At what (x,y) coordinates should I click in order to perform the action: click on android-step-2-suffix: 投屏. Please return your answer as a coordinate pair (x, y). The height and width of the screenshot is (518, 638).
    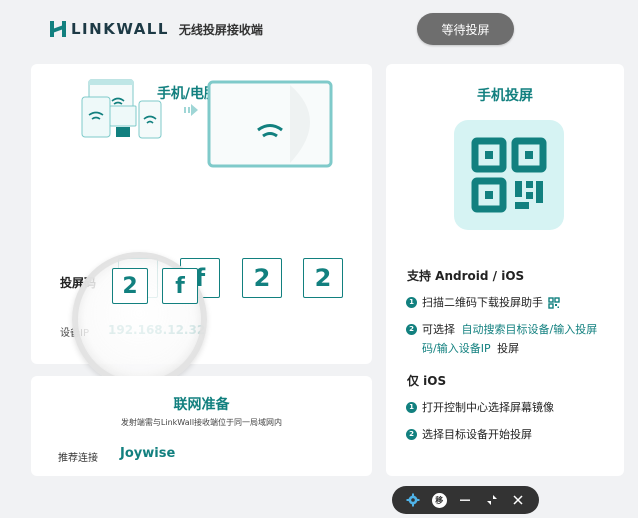
    Looking at the image, I should click on (508, 348).